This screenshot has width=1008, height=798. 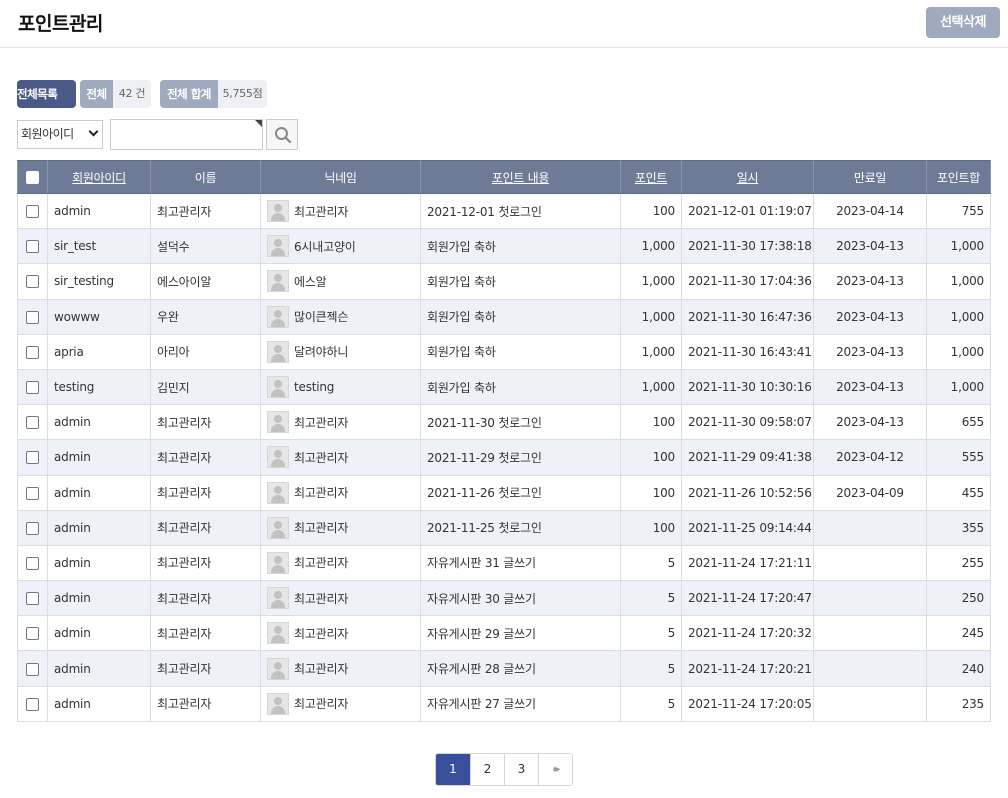 I want to click on col-content: 포인트 내용, so click(x=520, y=177).